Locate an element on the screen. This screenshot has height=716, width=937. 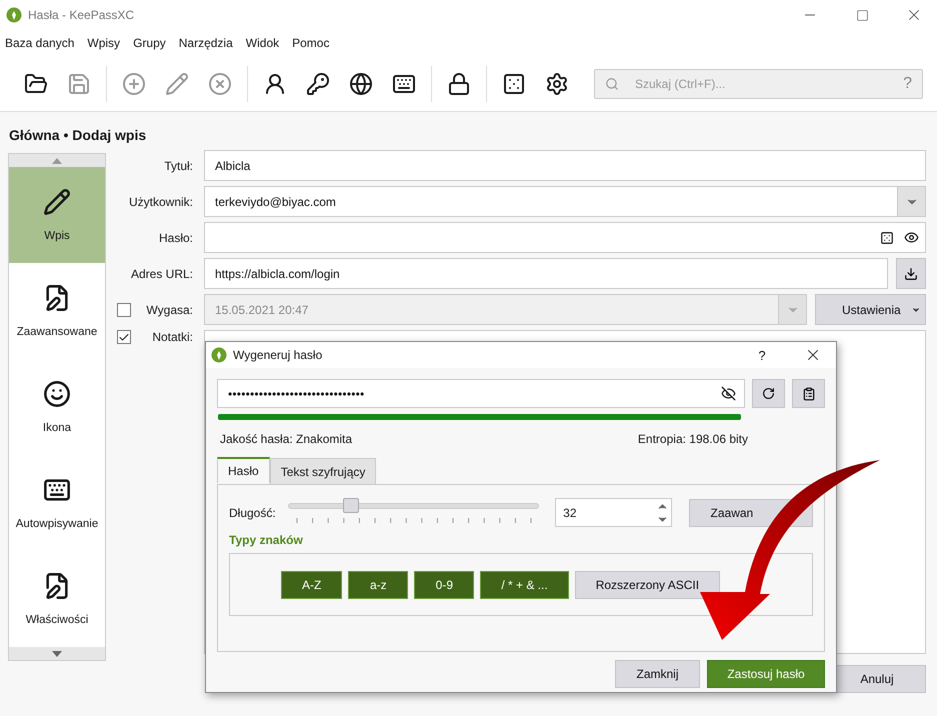
url-field: https://albicla.com/login is located at coordinates (546, 273).